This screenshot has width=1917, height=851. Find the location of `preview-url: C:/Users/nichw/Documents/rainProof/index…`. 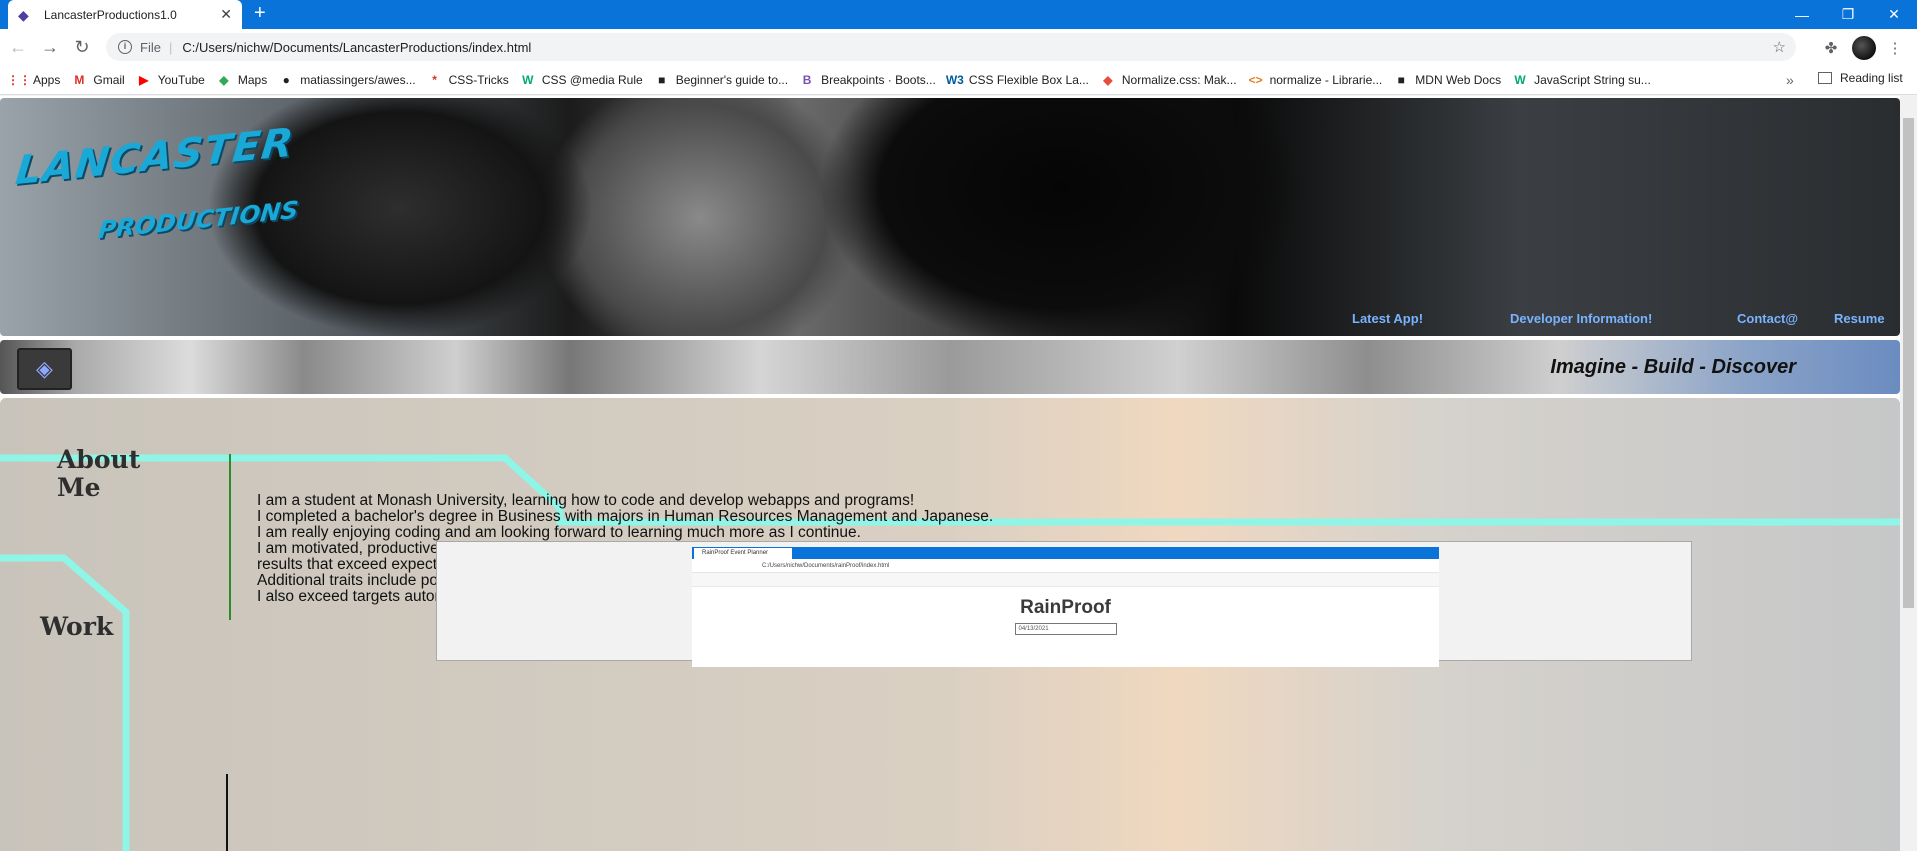

preview-url: C:/Users/nichw/Documents/rainProof/index… is located at coordinates (1065, 566).